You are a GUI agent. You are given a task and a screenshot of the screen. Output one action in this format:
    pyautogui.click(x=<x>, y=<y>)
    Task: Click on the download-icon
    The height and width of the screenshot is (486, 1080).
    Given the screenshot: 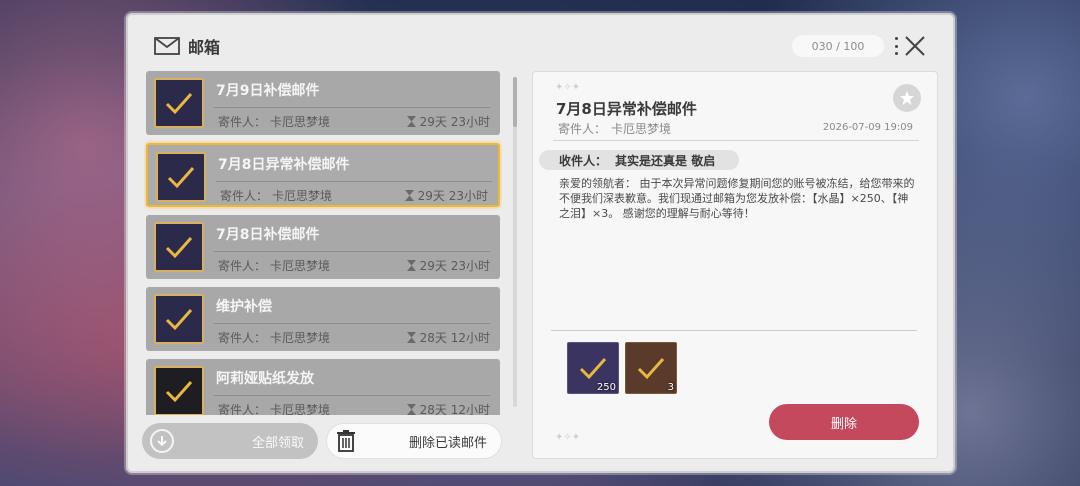 What is the action you would take?
    pyautogui.click(x=162, y=441)
    